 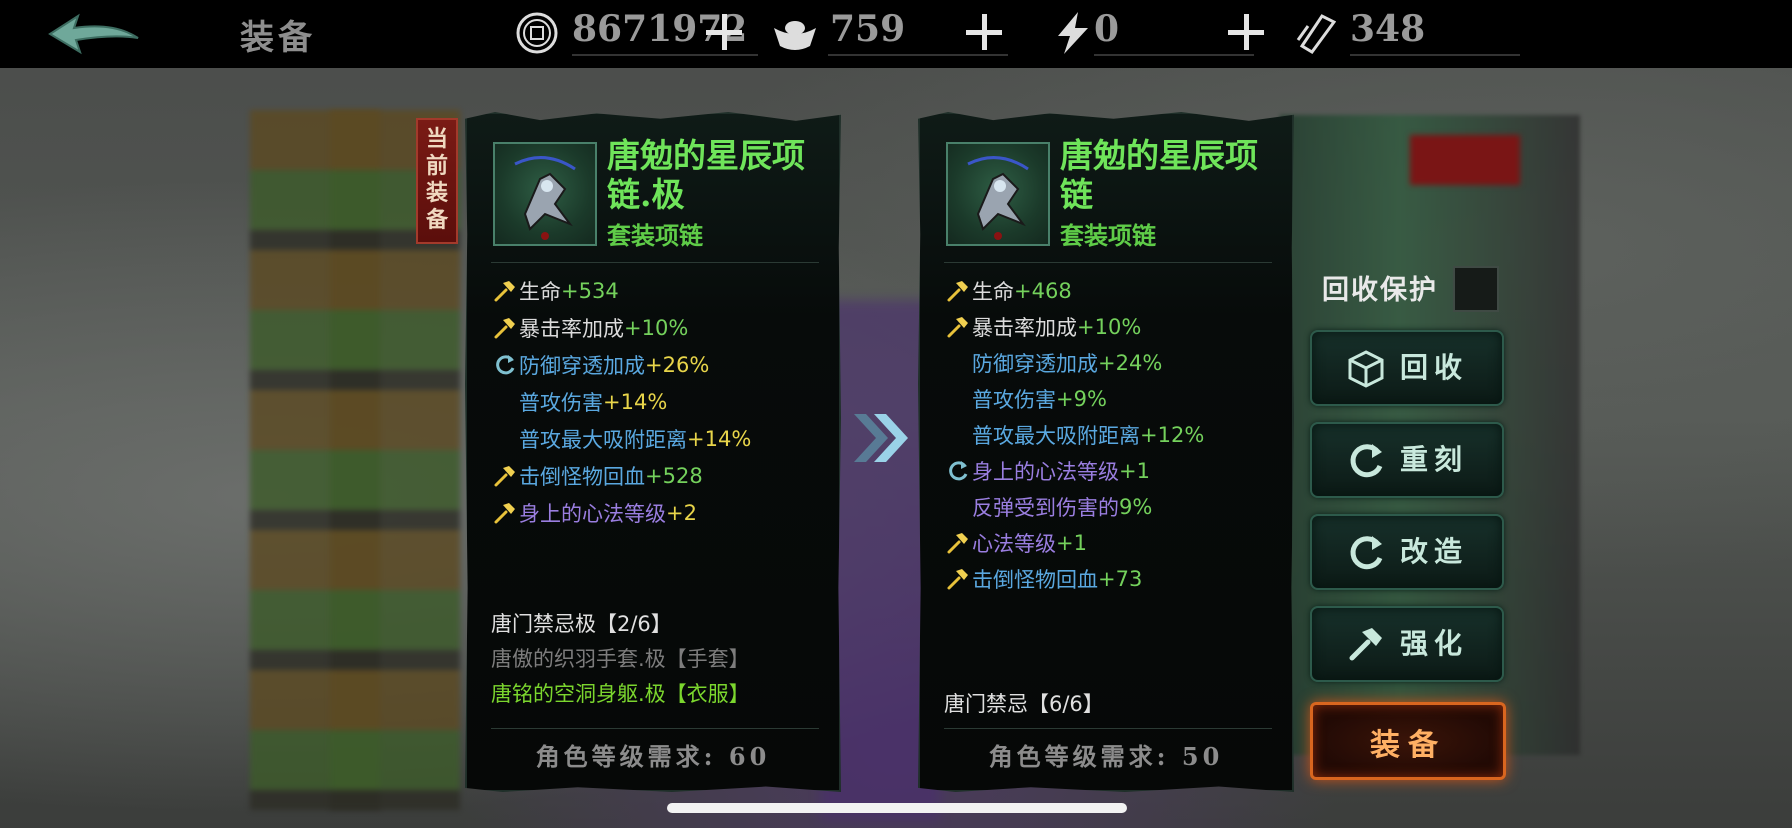 I want to click on enhance-button: 强化, so click(x=1407, y=644).